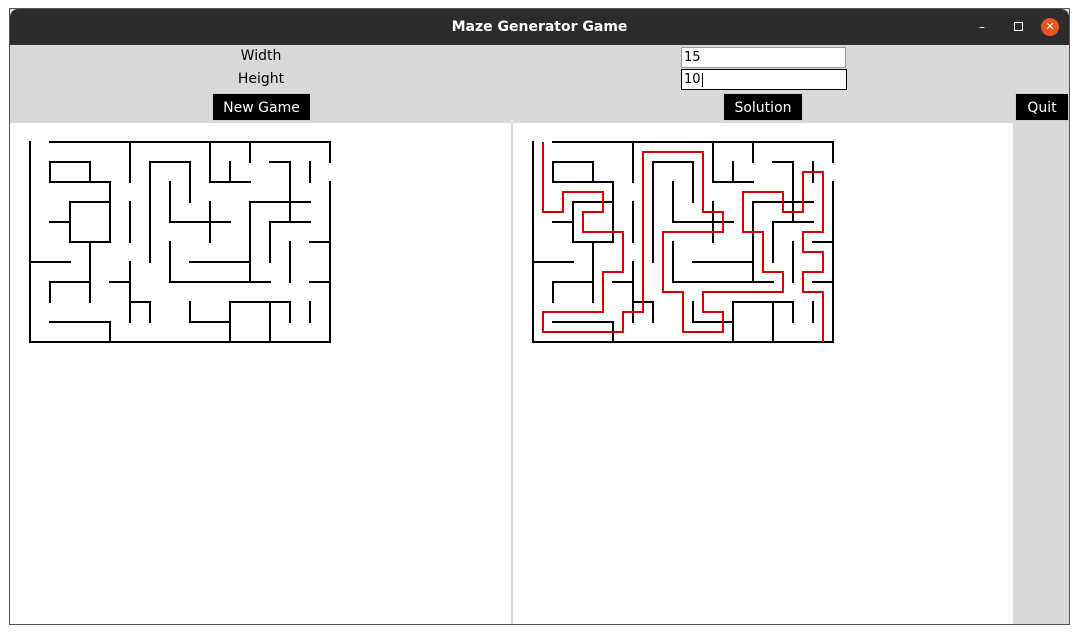 The image size is (1079, 634). What do you see at coordinates (763, 57) in the screenshot?
I see `width-input: 15` at bounding box center [763, 57].